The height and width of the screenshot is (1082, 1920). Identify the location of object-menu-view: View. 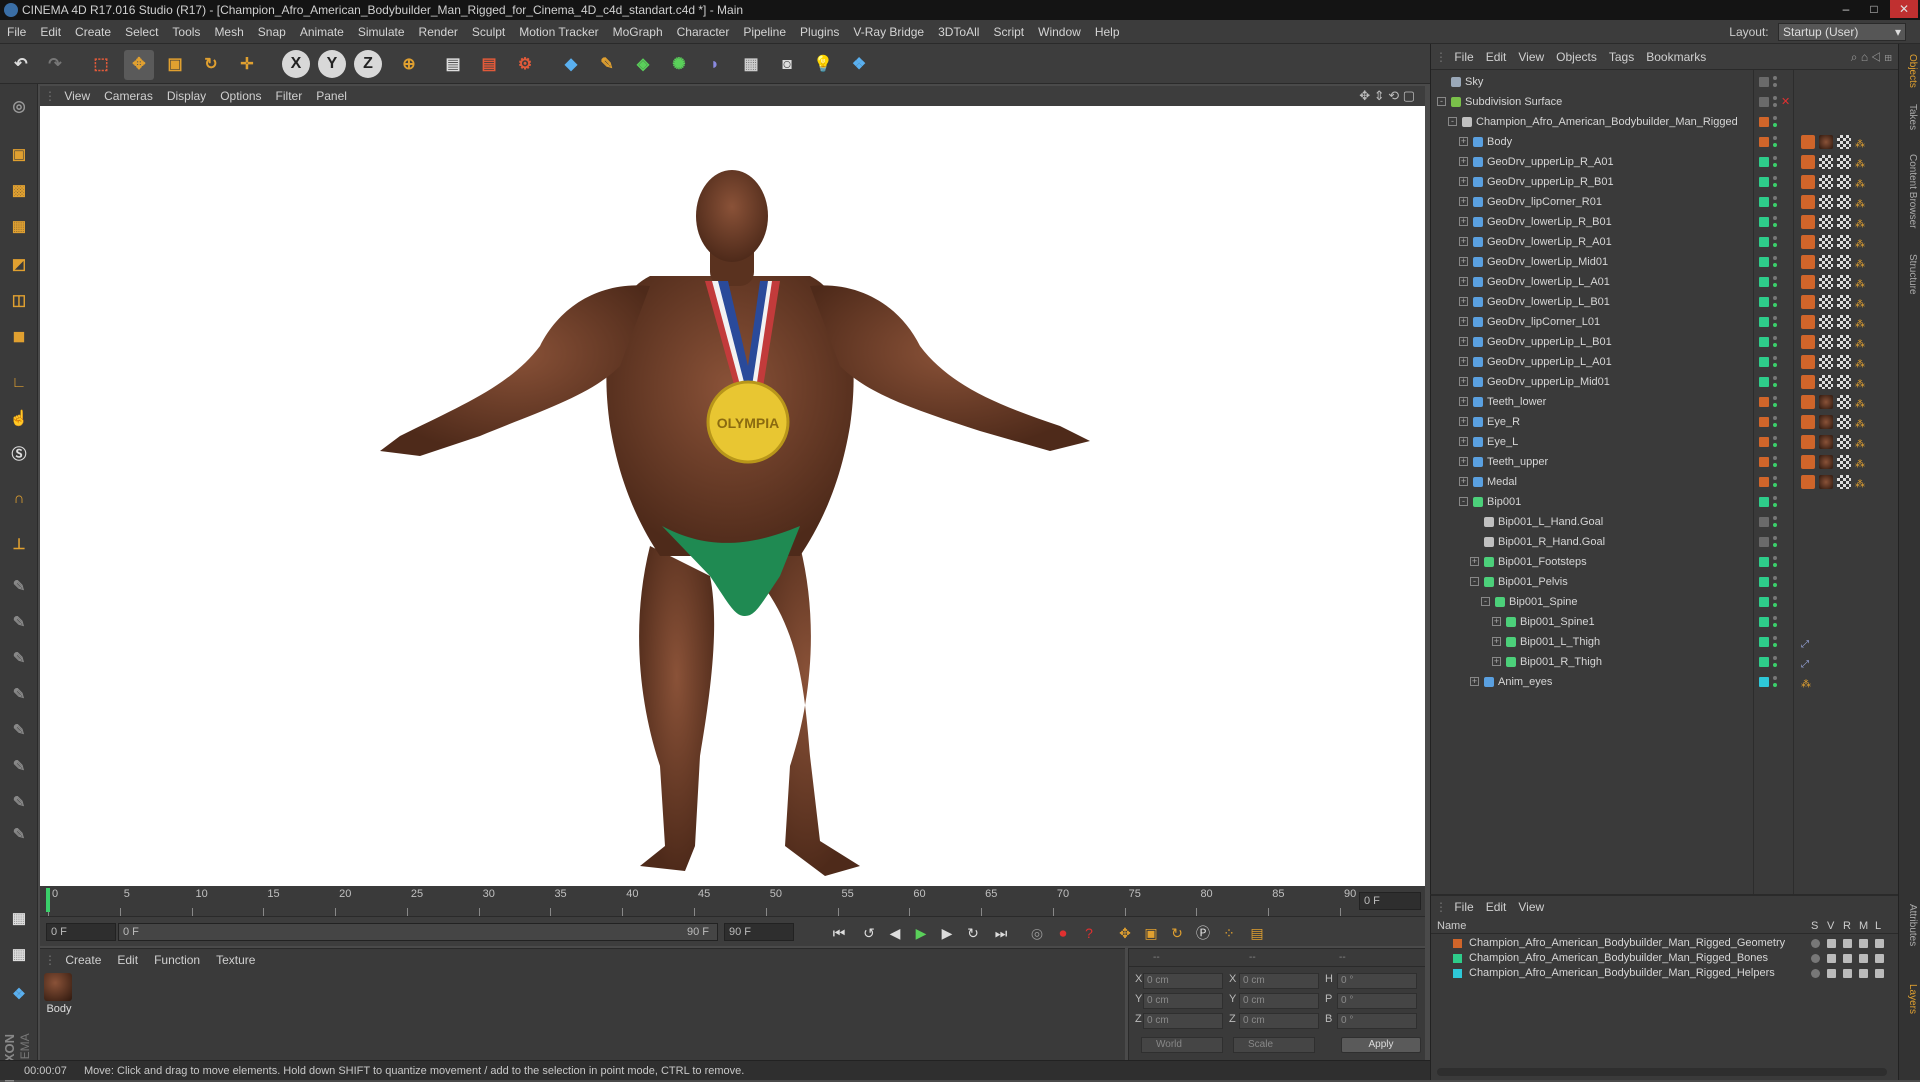
(1531, 57).